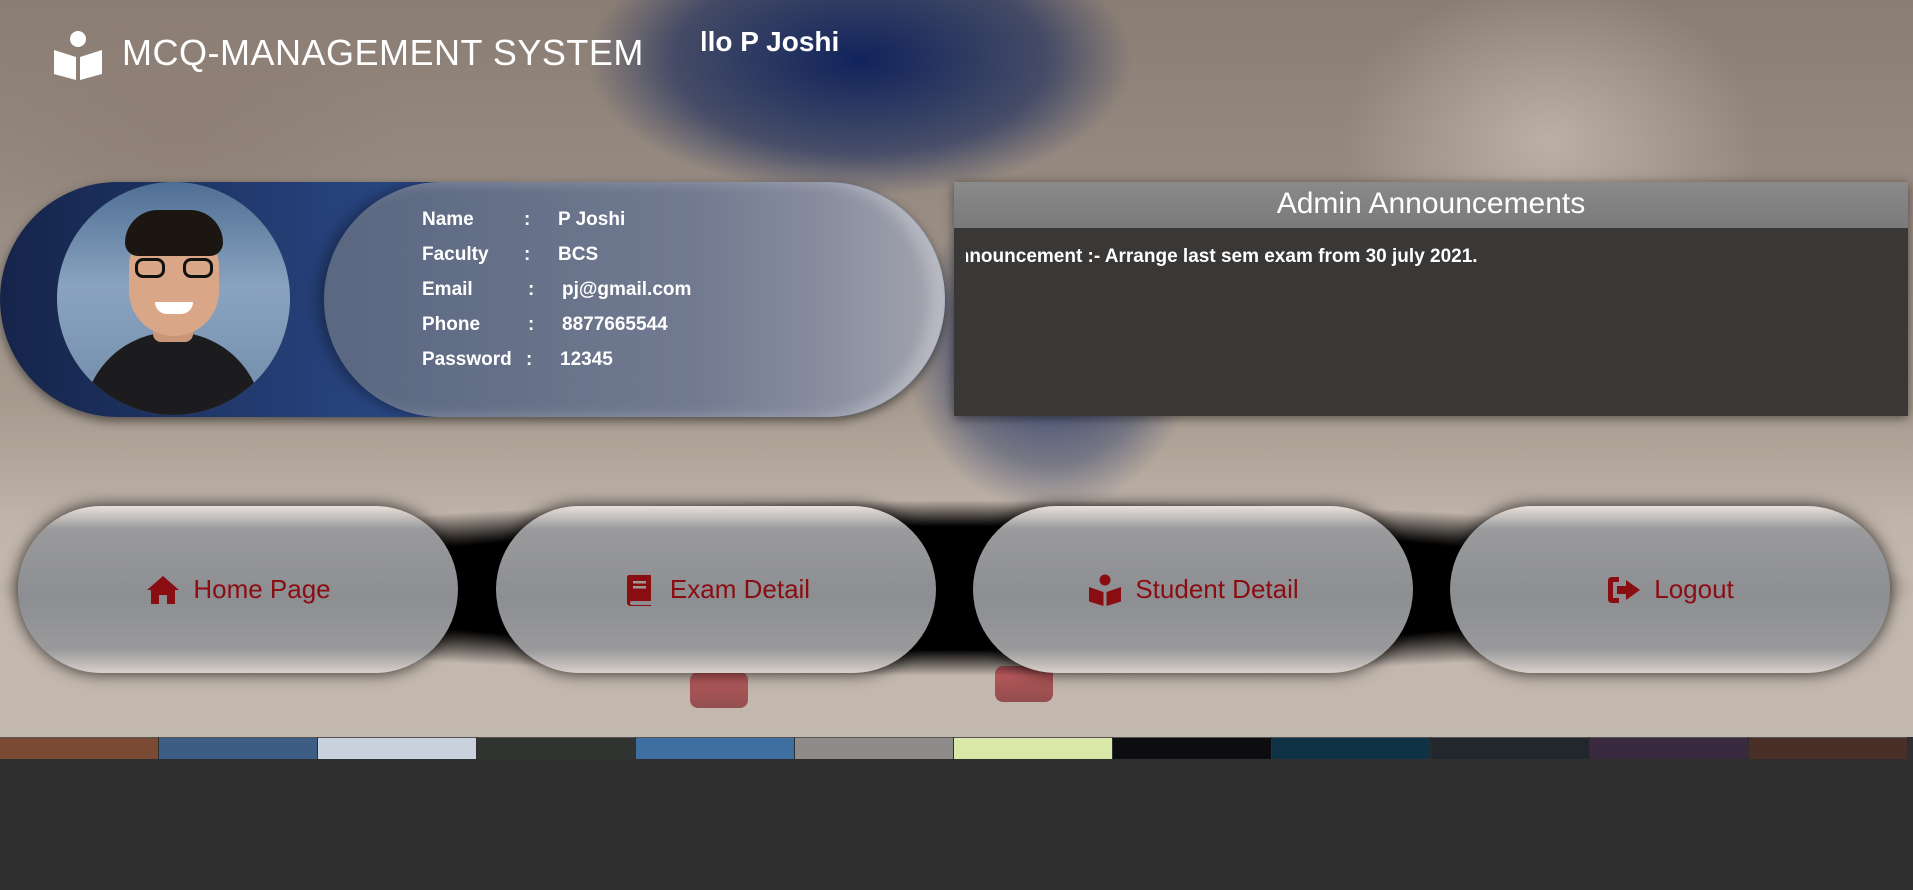 The height and width of the screenshot is (890, 1913). What do you see at coordinates (383, 52) in the screenshot?
I see `app-title: MCQ-MANAGEMENT SYSTEM` at bounding box center [383, 52].